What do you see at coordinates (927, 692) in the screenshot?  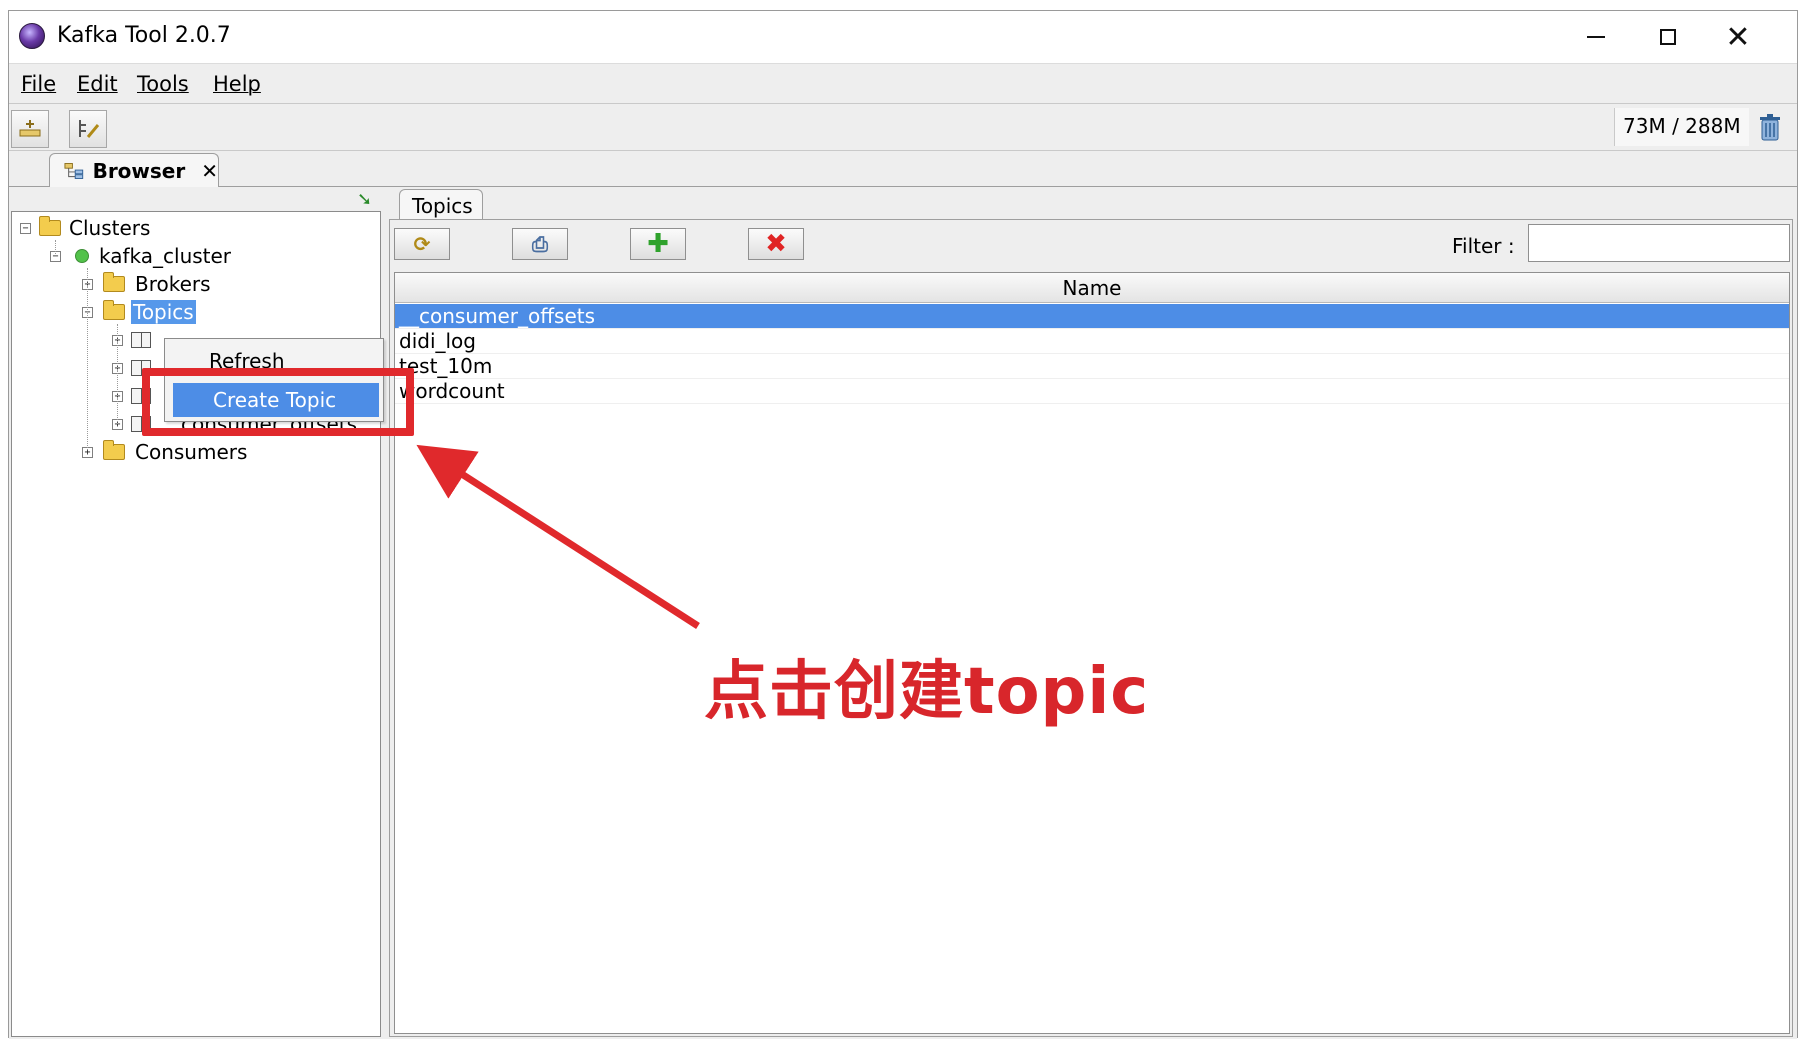 I see `annotation-text: 点击创建topic` at bounding box center [927, 692].